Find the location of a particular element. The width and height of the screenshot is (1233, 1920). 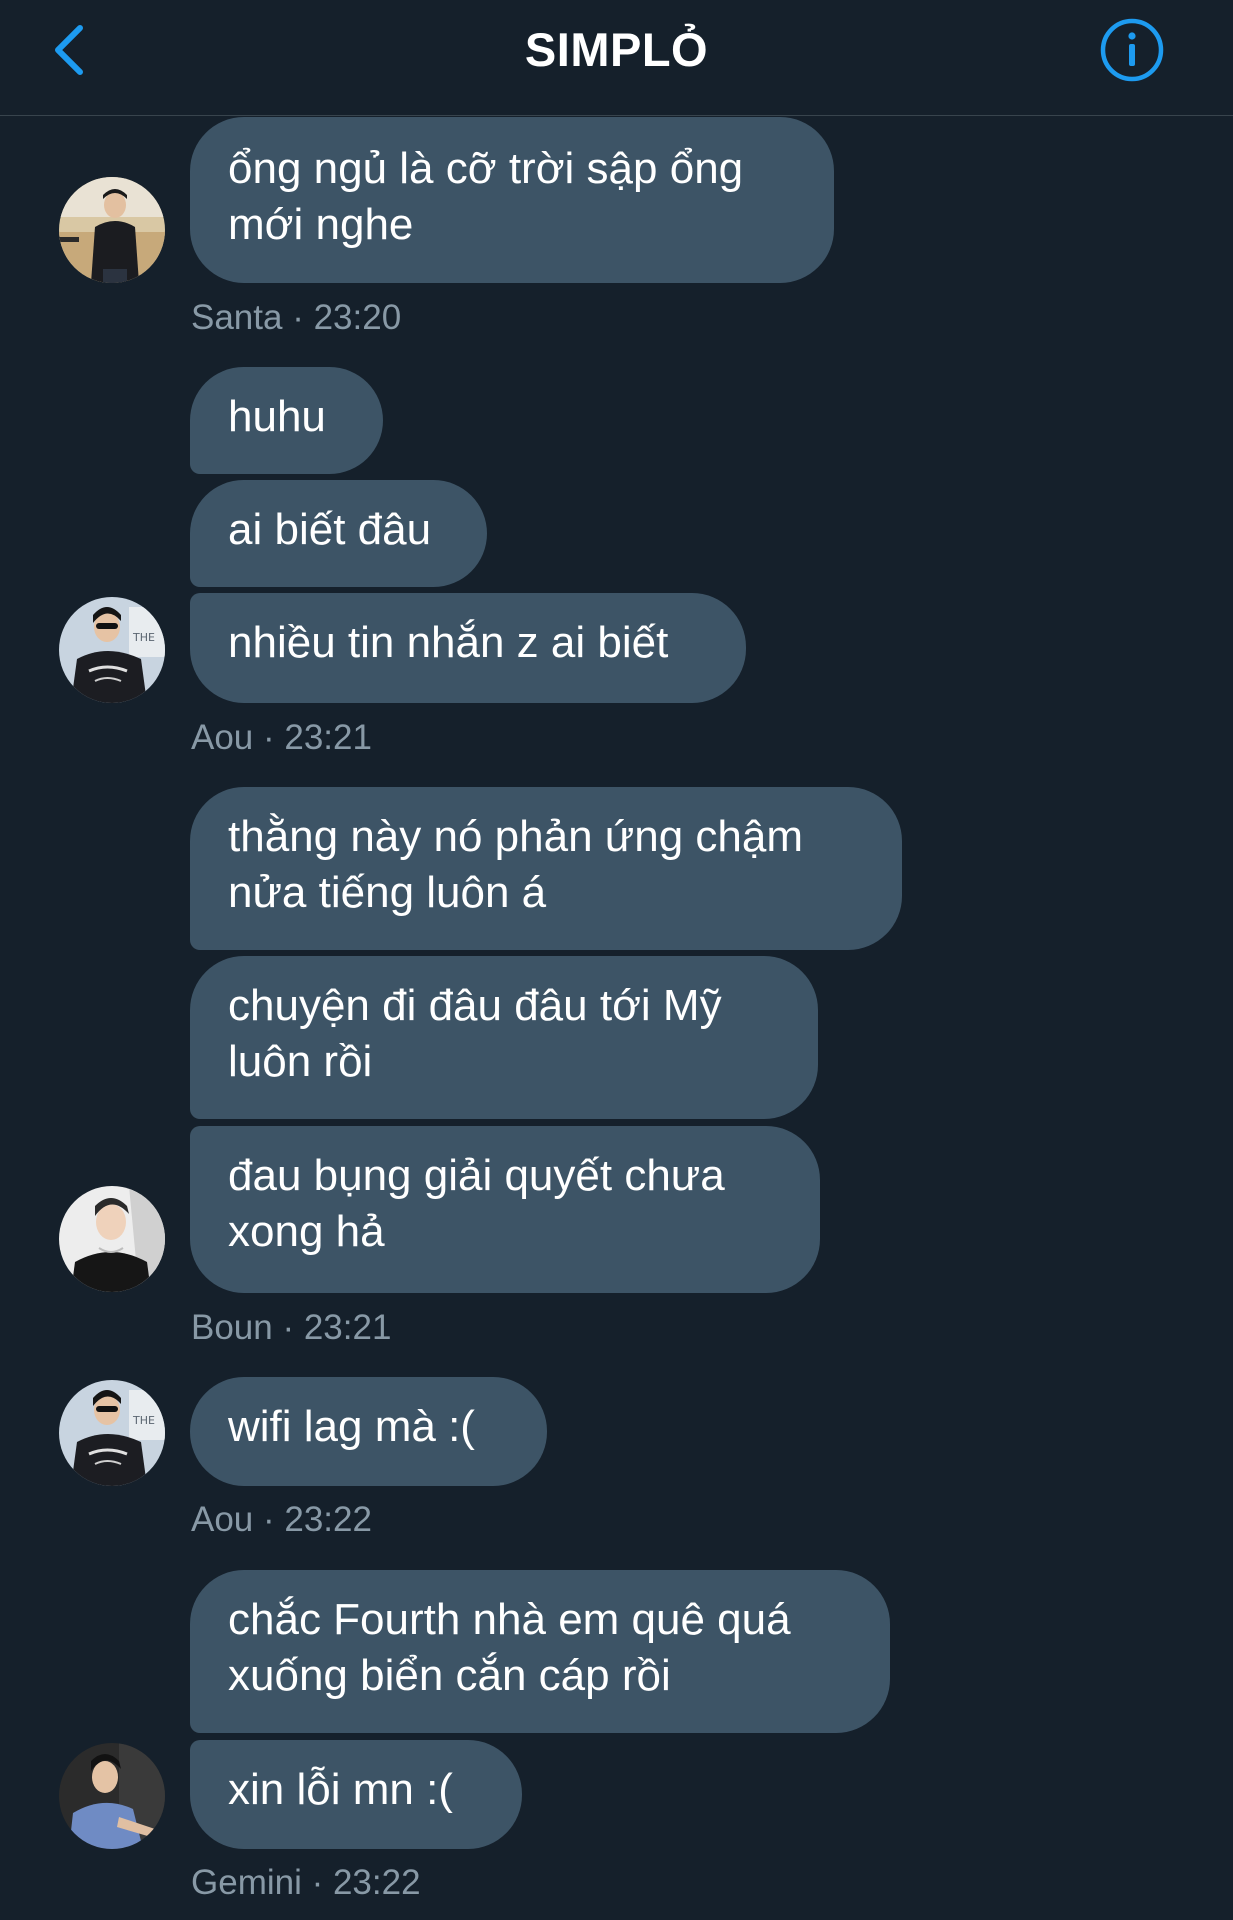

message-bubble: wifi lag mà :( is located at coordinates (368, 1431).